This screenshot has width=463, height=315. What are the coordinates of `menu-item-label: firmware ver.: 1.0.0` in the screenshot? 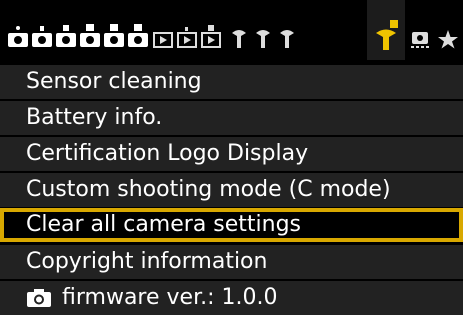 It's located at (170, 297).